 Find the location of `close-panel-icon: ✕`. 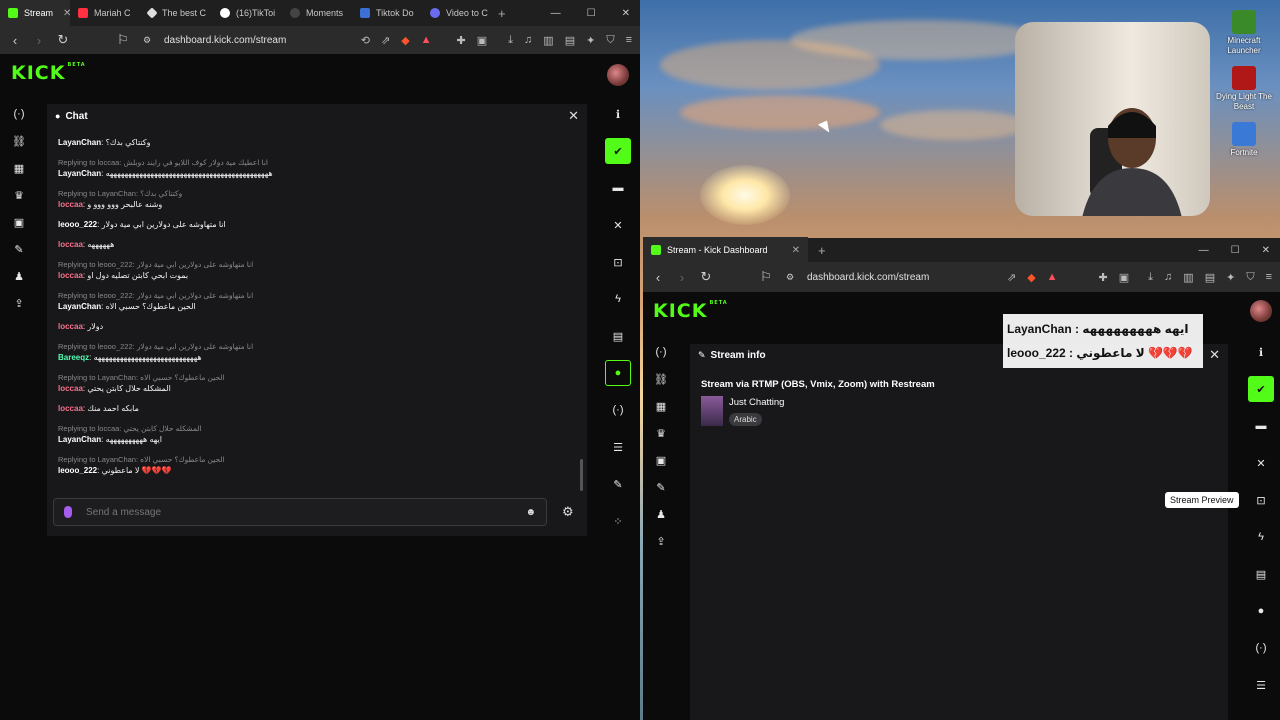

close-panel-icon: ✕ is located at coordinates (1261, 463).